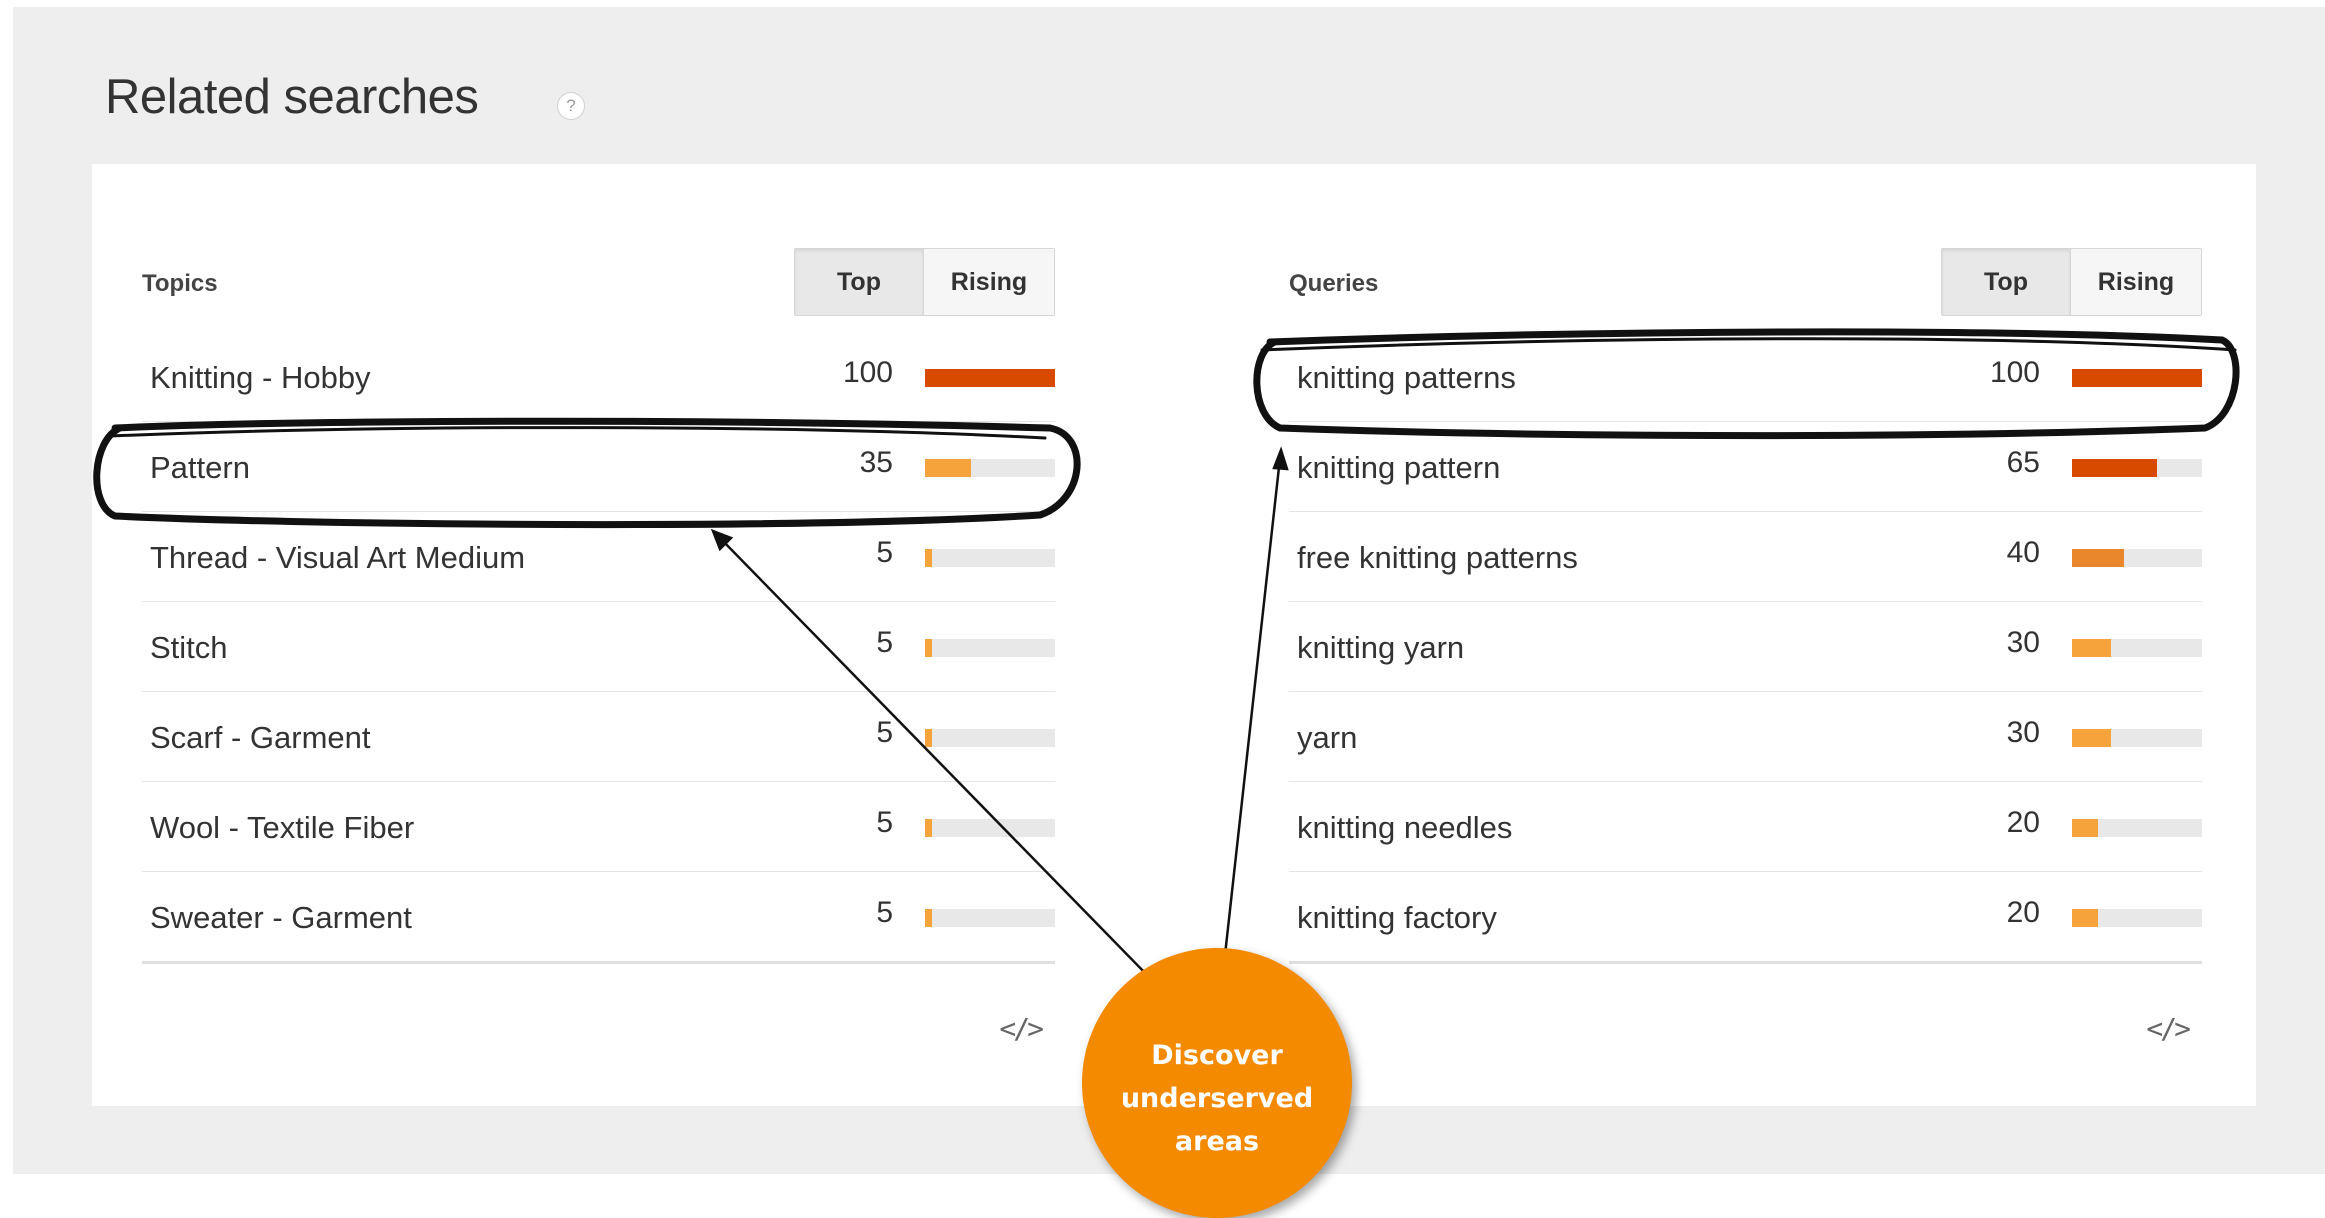 The image size is (2325, 1218). I want to click on discover-underserved-callout: Discover underserved areas, so click(1217, 1083).